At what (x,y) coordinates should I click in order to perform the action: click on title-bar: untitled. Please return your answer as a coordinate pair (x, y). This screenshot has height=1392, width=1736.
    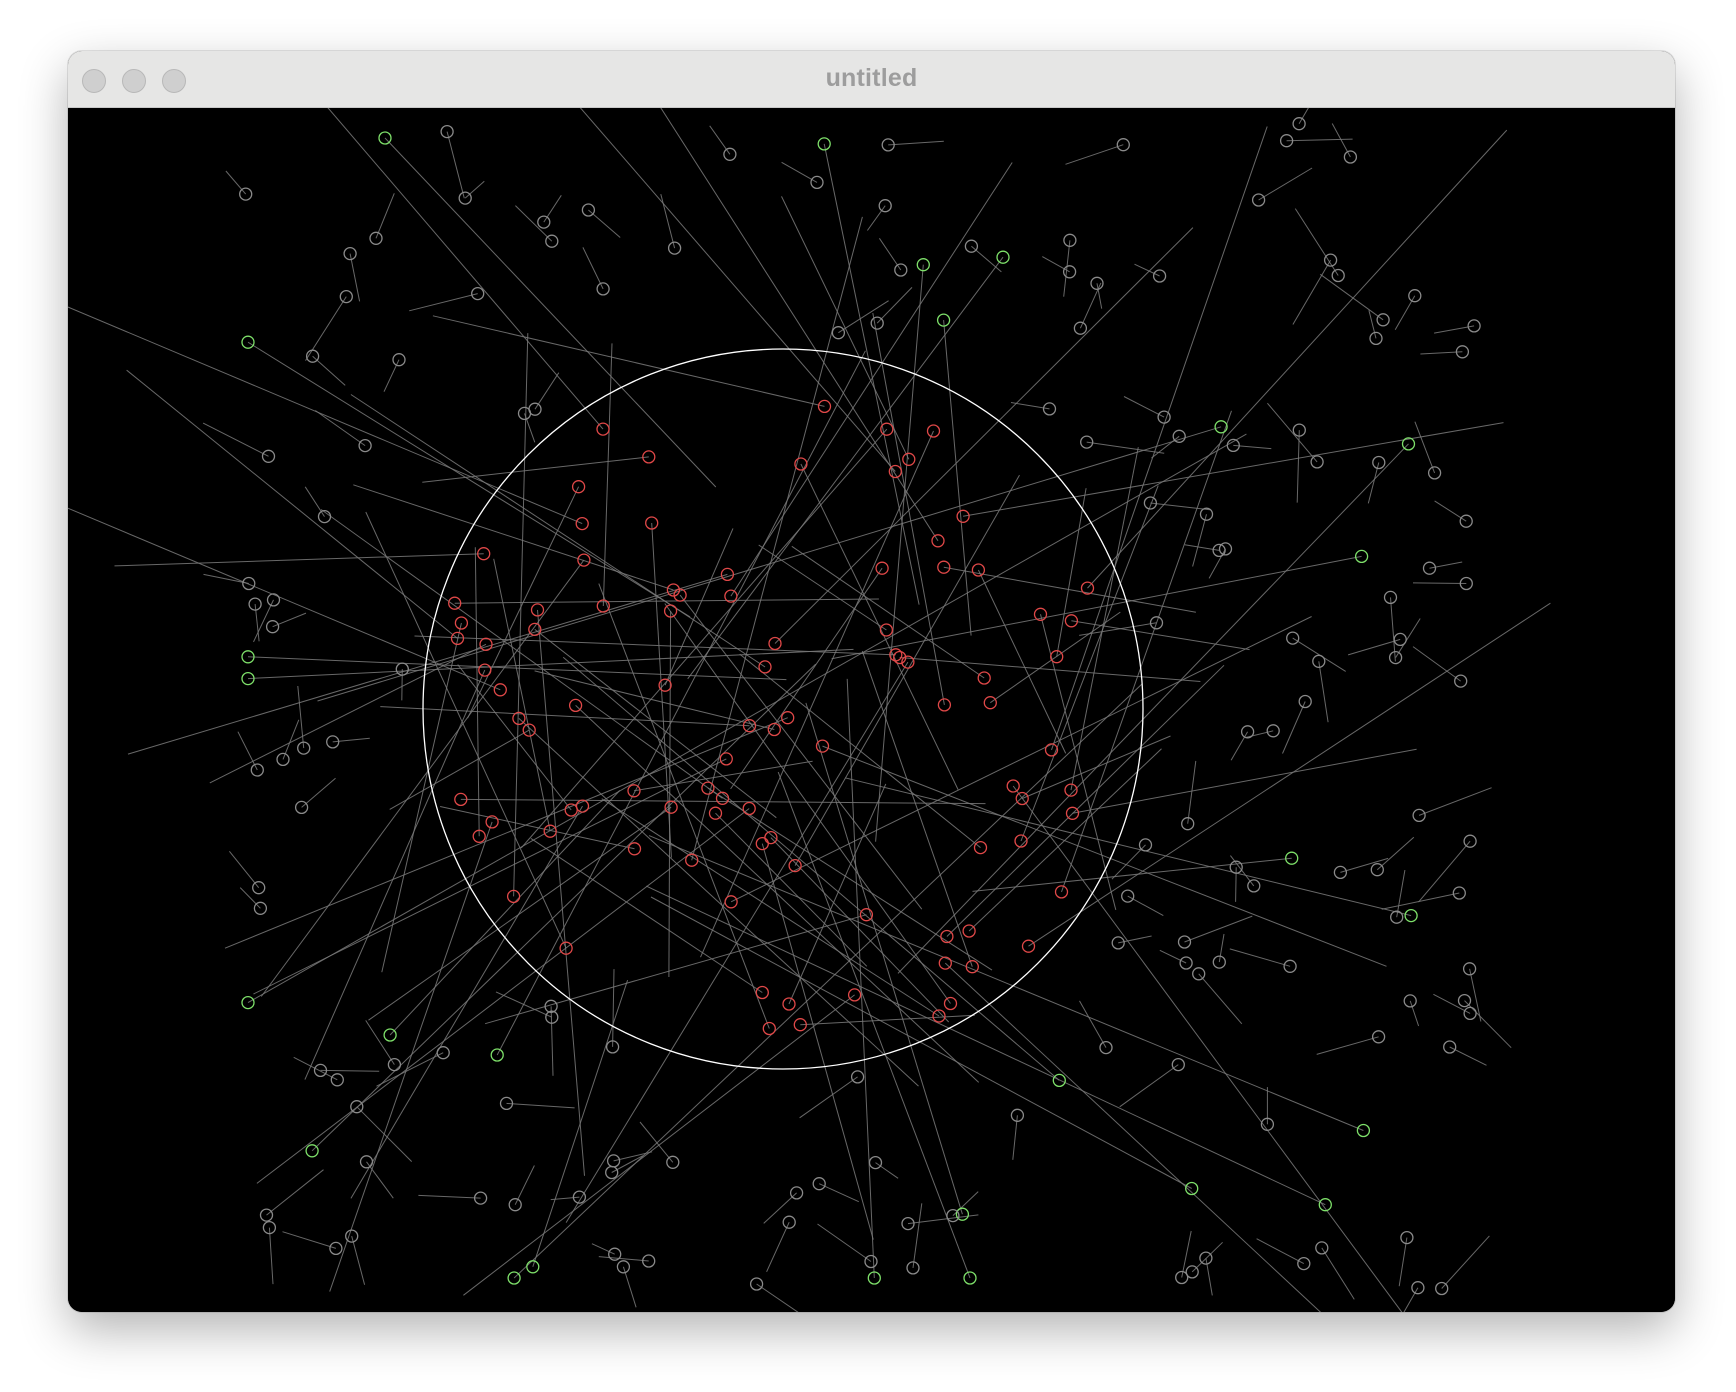
    Looking at the image, I should click on (871, 79).